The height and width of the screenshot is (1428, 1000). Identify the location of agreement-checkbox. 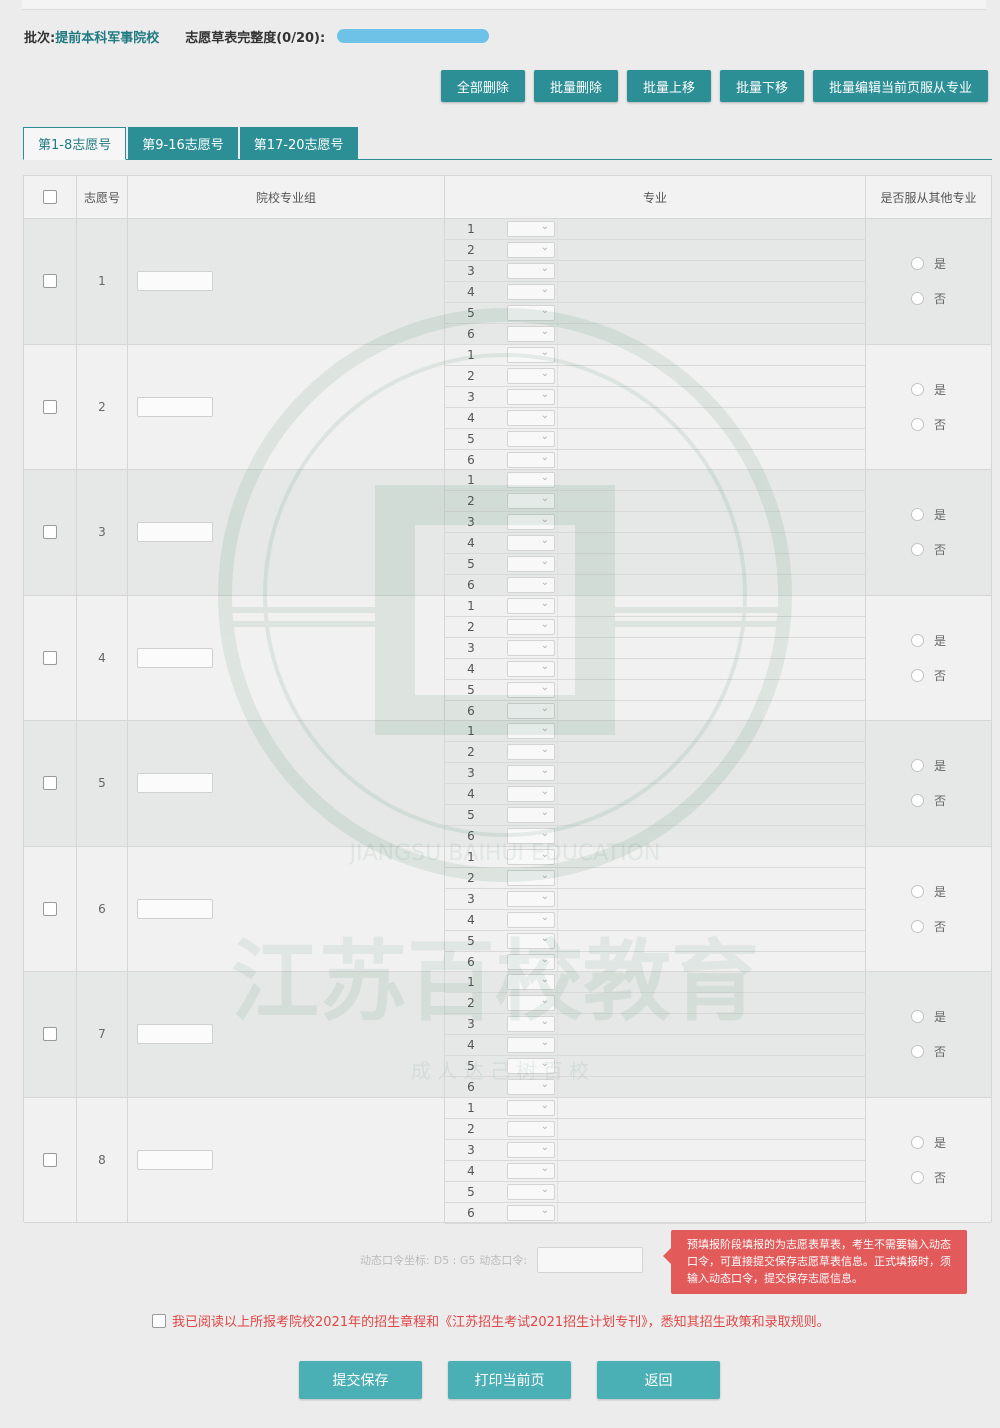
(159, 1320).